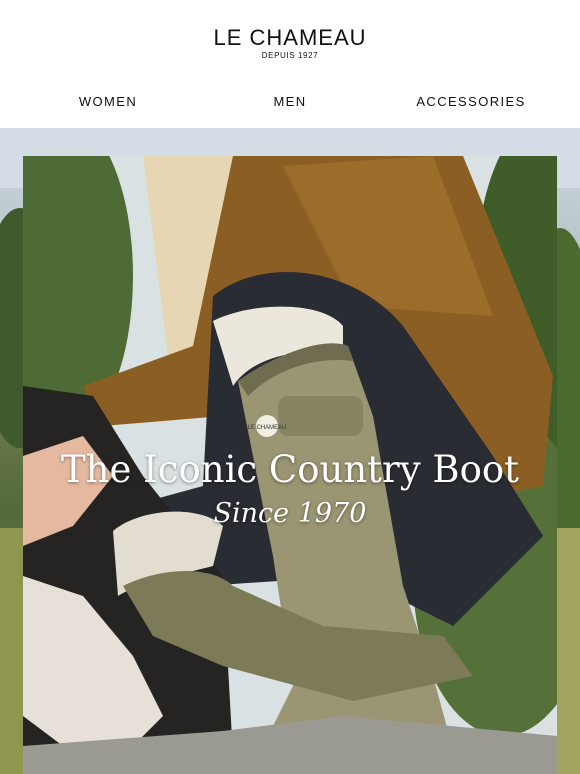 Image resolution: width=580 pixels, height=774 pixels. I want to click on main-nav: WOMEN MEN ACCESSORIES, so click(290, 103).